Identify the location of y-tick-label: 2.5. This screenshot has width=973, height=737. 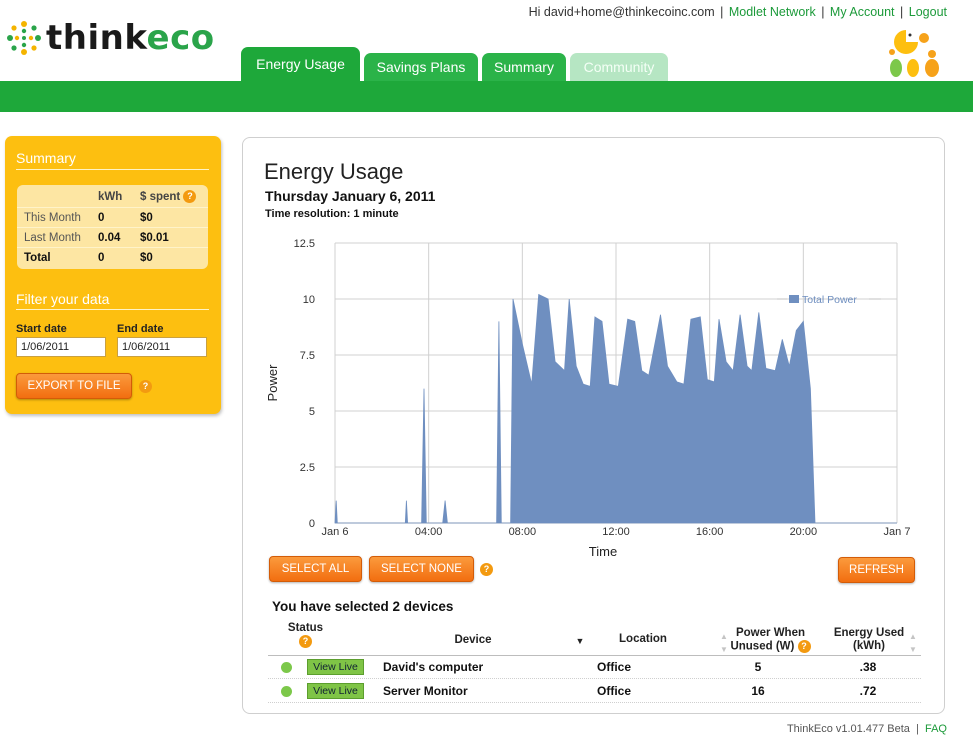
(307, 468).